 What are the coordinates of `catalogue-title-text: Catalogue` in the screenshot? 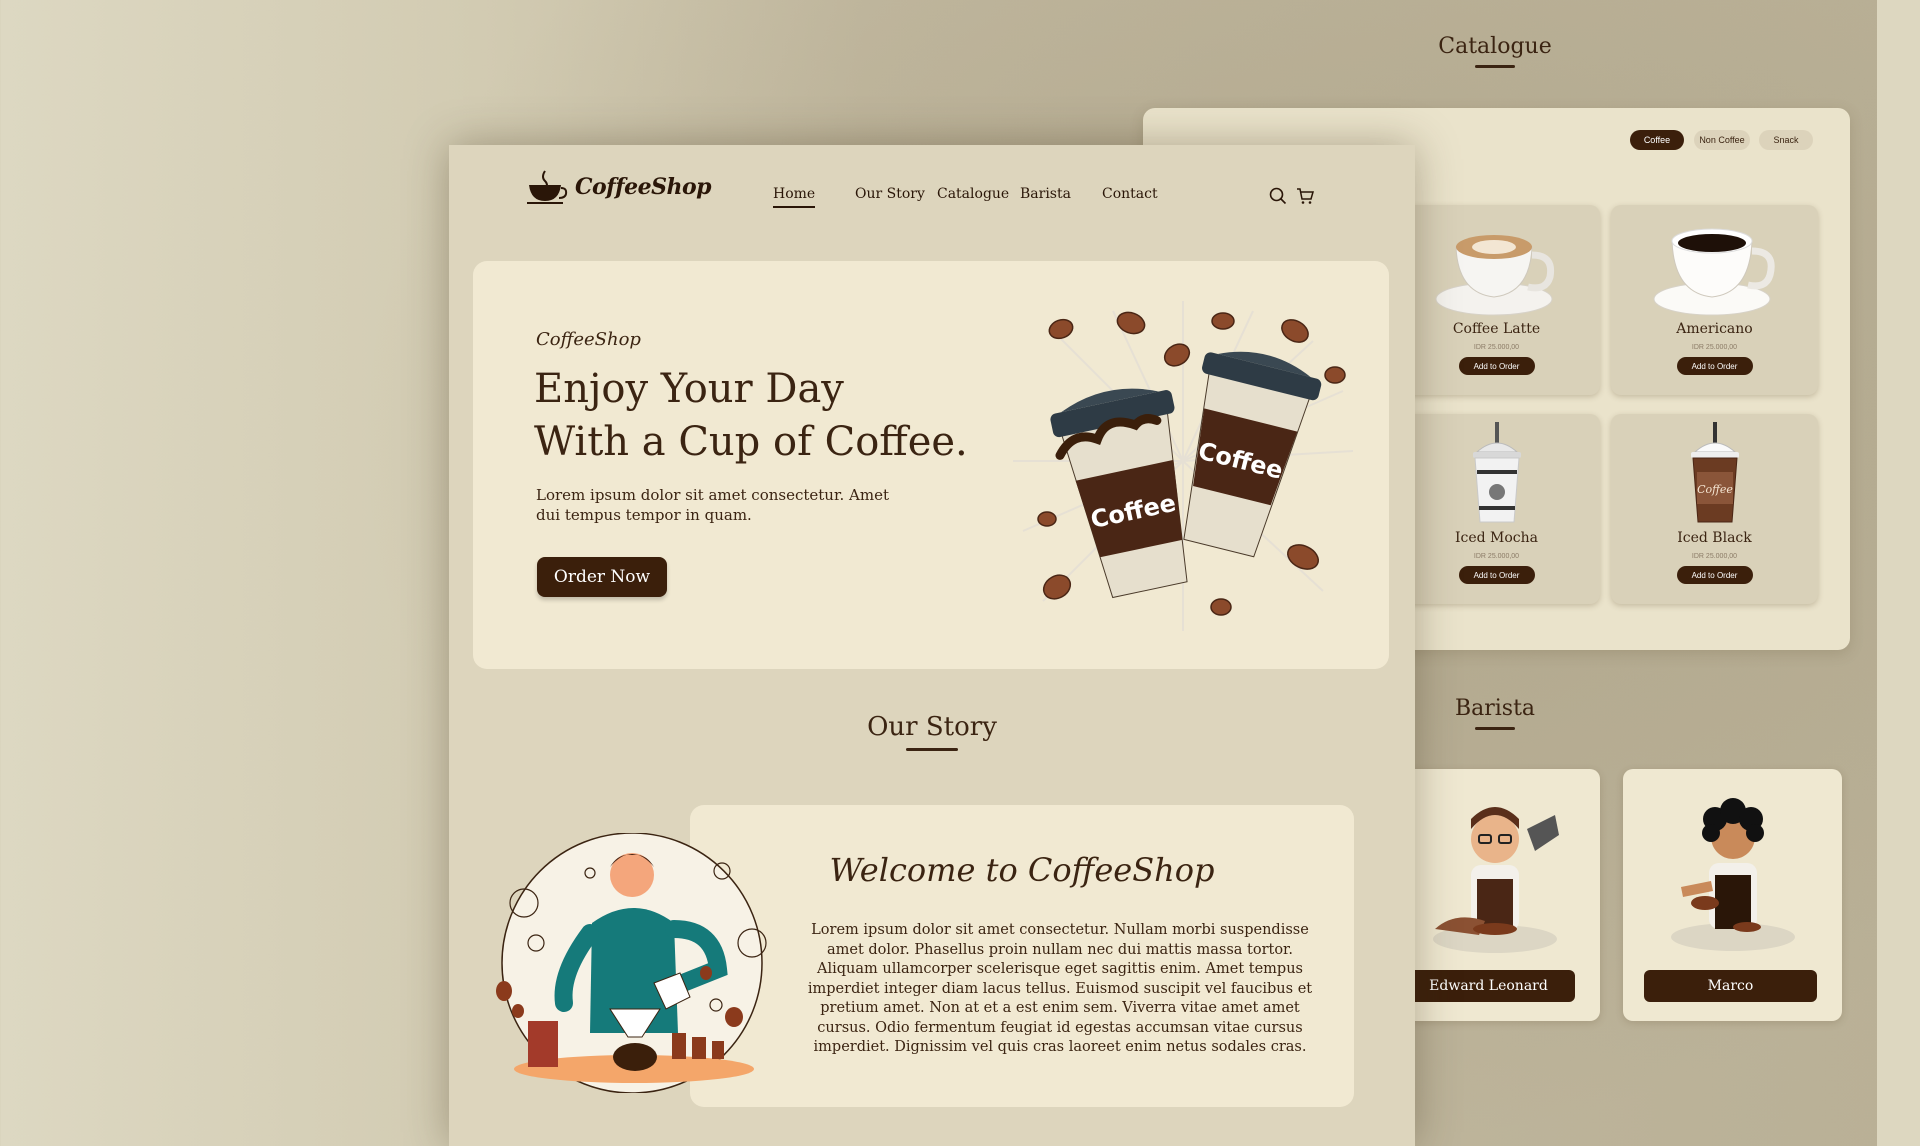 It's located at (1495, 46).